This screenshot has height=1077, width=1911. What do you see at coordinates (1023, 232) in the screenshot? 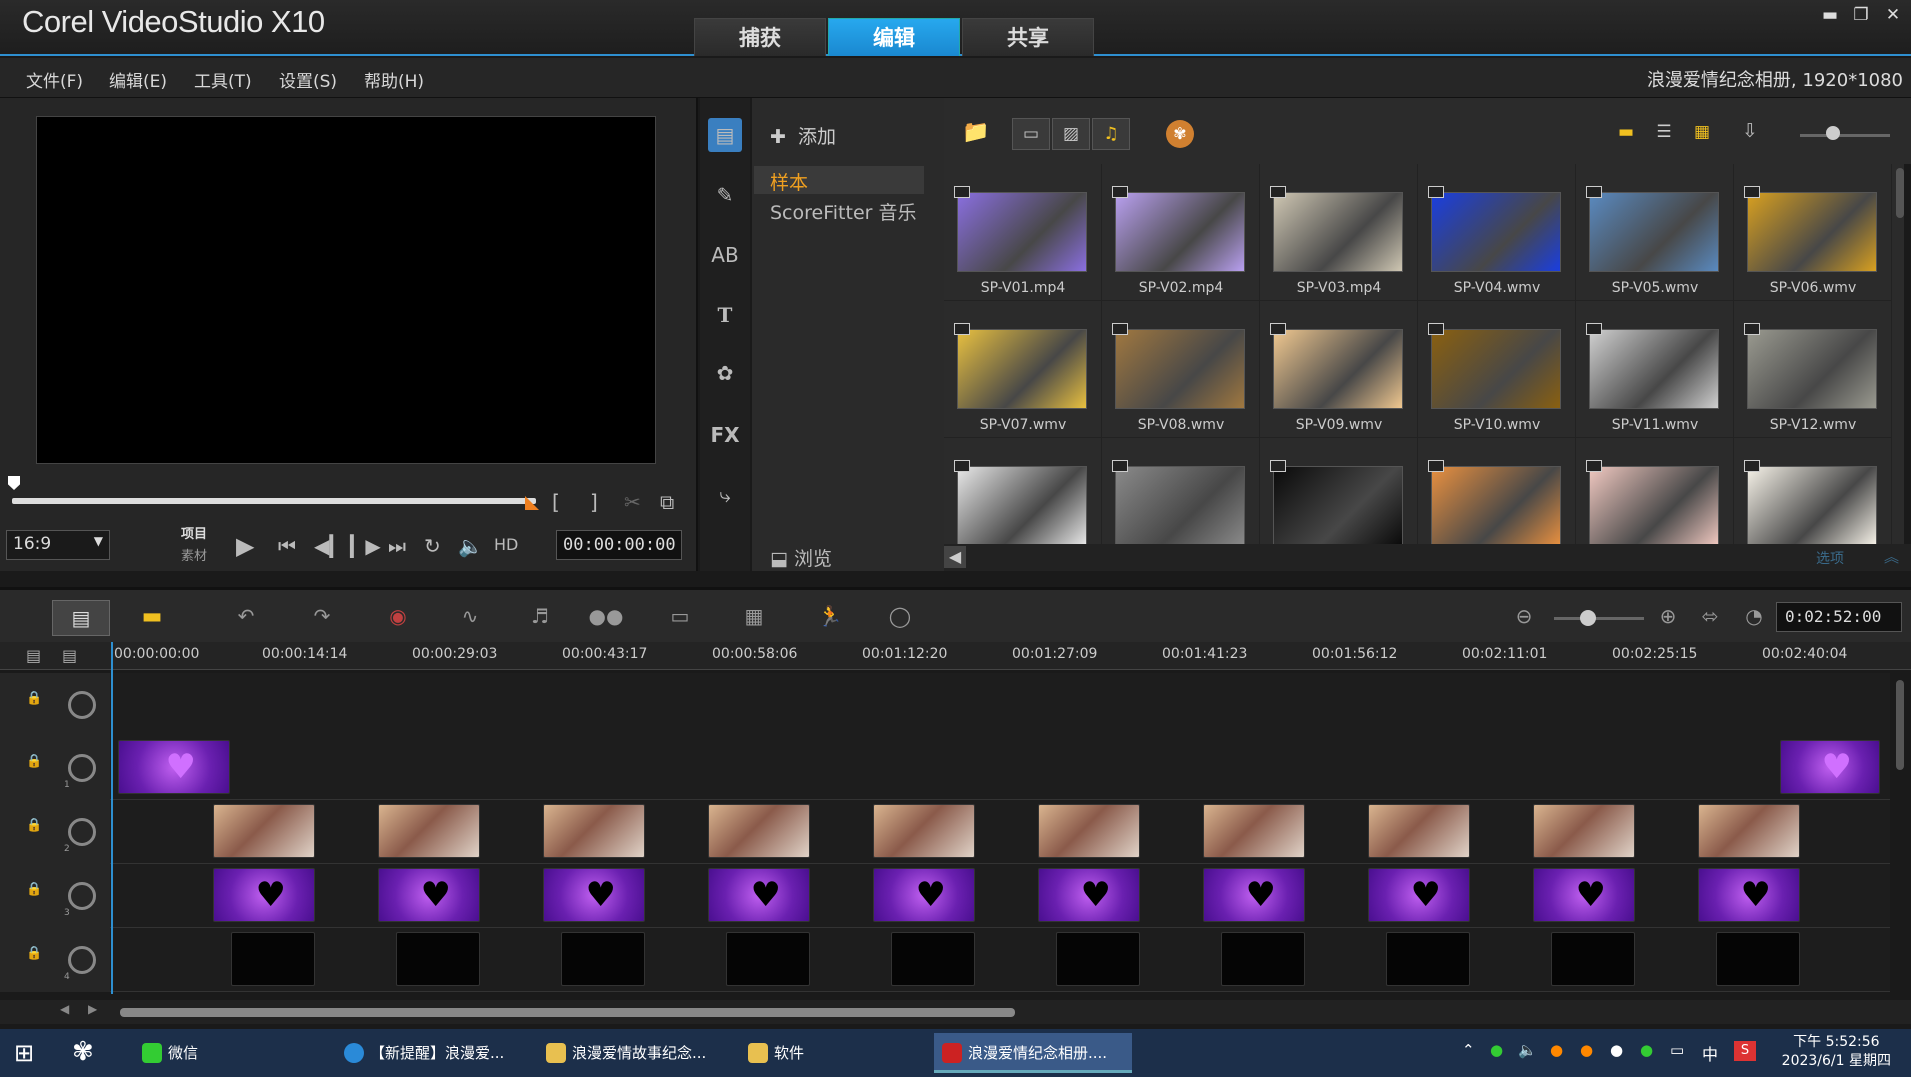
I see `library-item: SP-V01.mp4` at bounding box center [1023, 232].